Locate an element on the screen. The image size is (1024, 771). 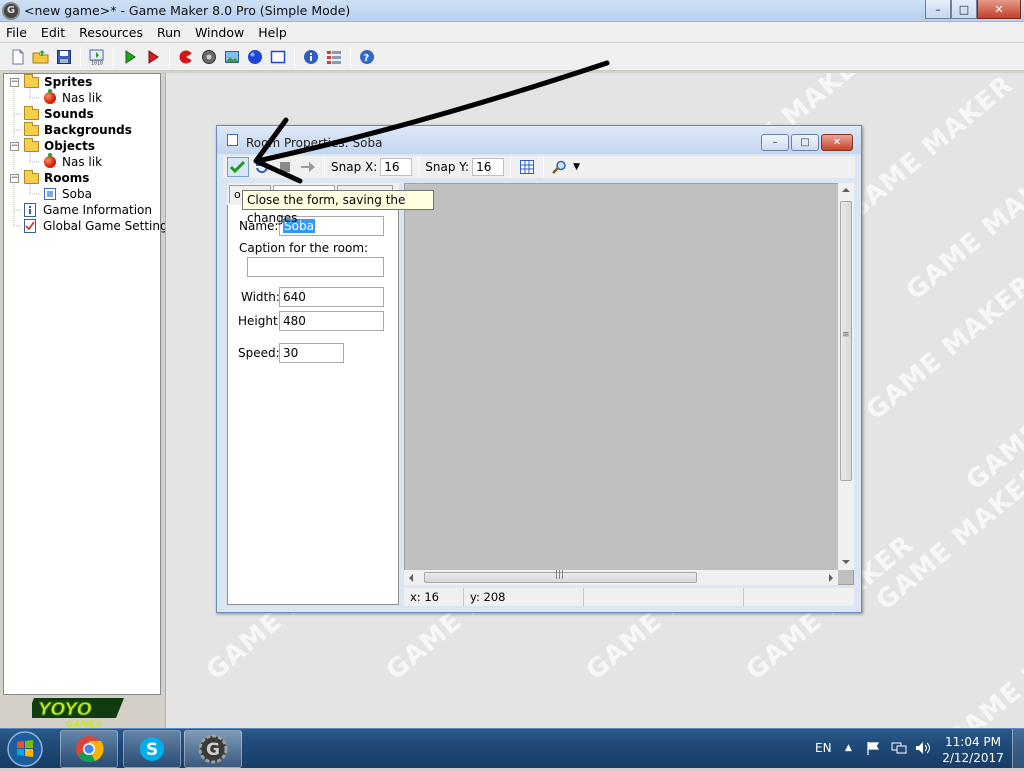
speed-label: Speed: is located at coordinates (259, 353).